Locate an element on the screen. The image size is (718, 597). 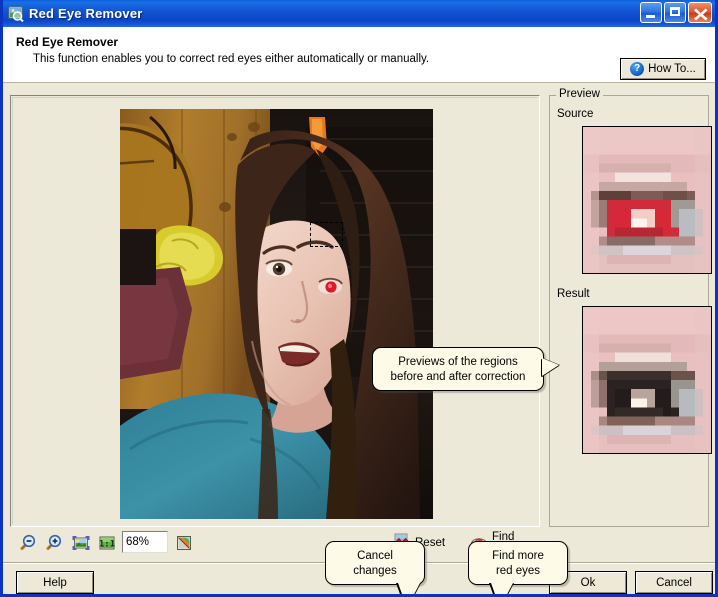
result-preview is located at coordinates (647, 380).